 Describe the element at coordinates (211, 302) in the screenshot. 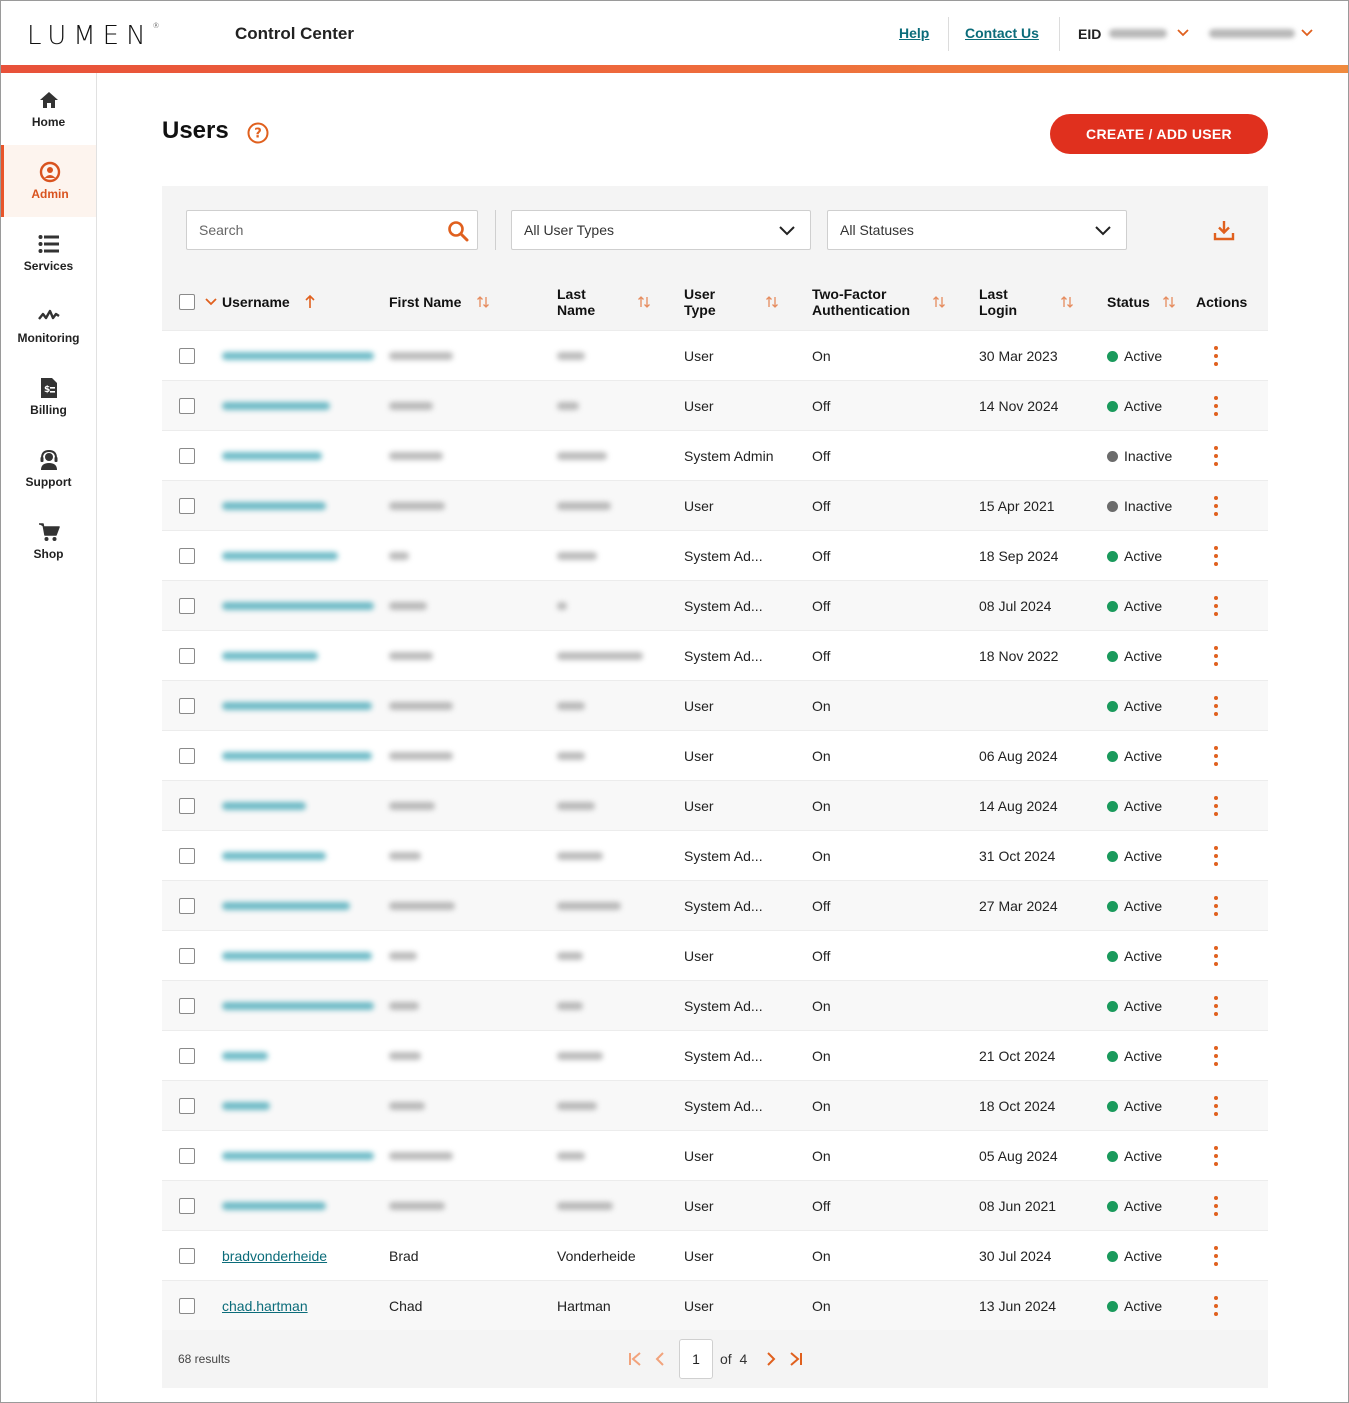

I see `chevron-down-icon` at that location.